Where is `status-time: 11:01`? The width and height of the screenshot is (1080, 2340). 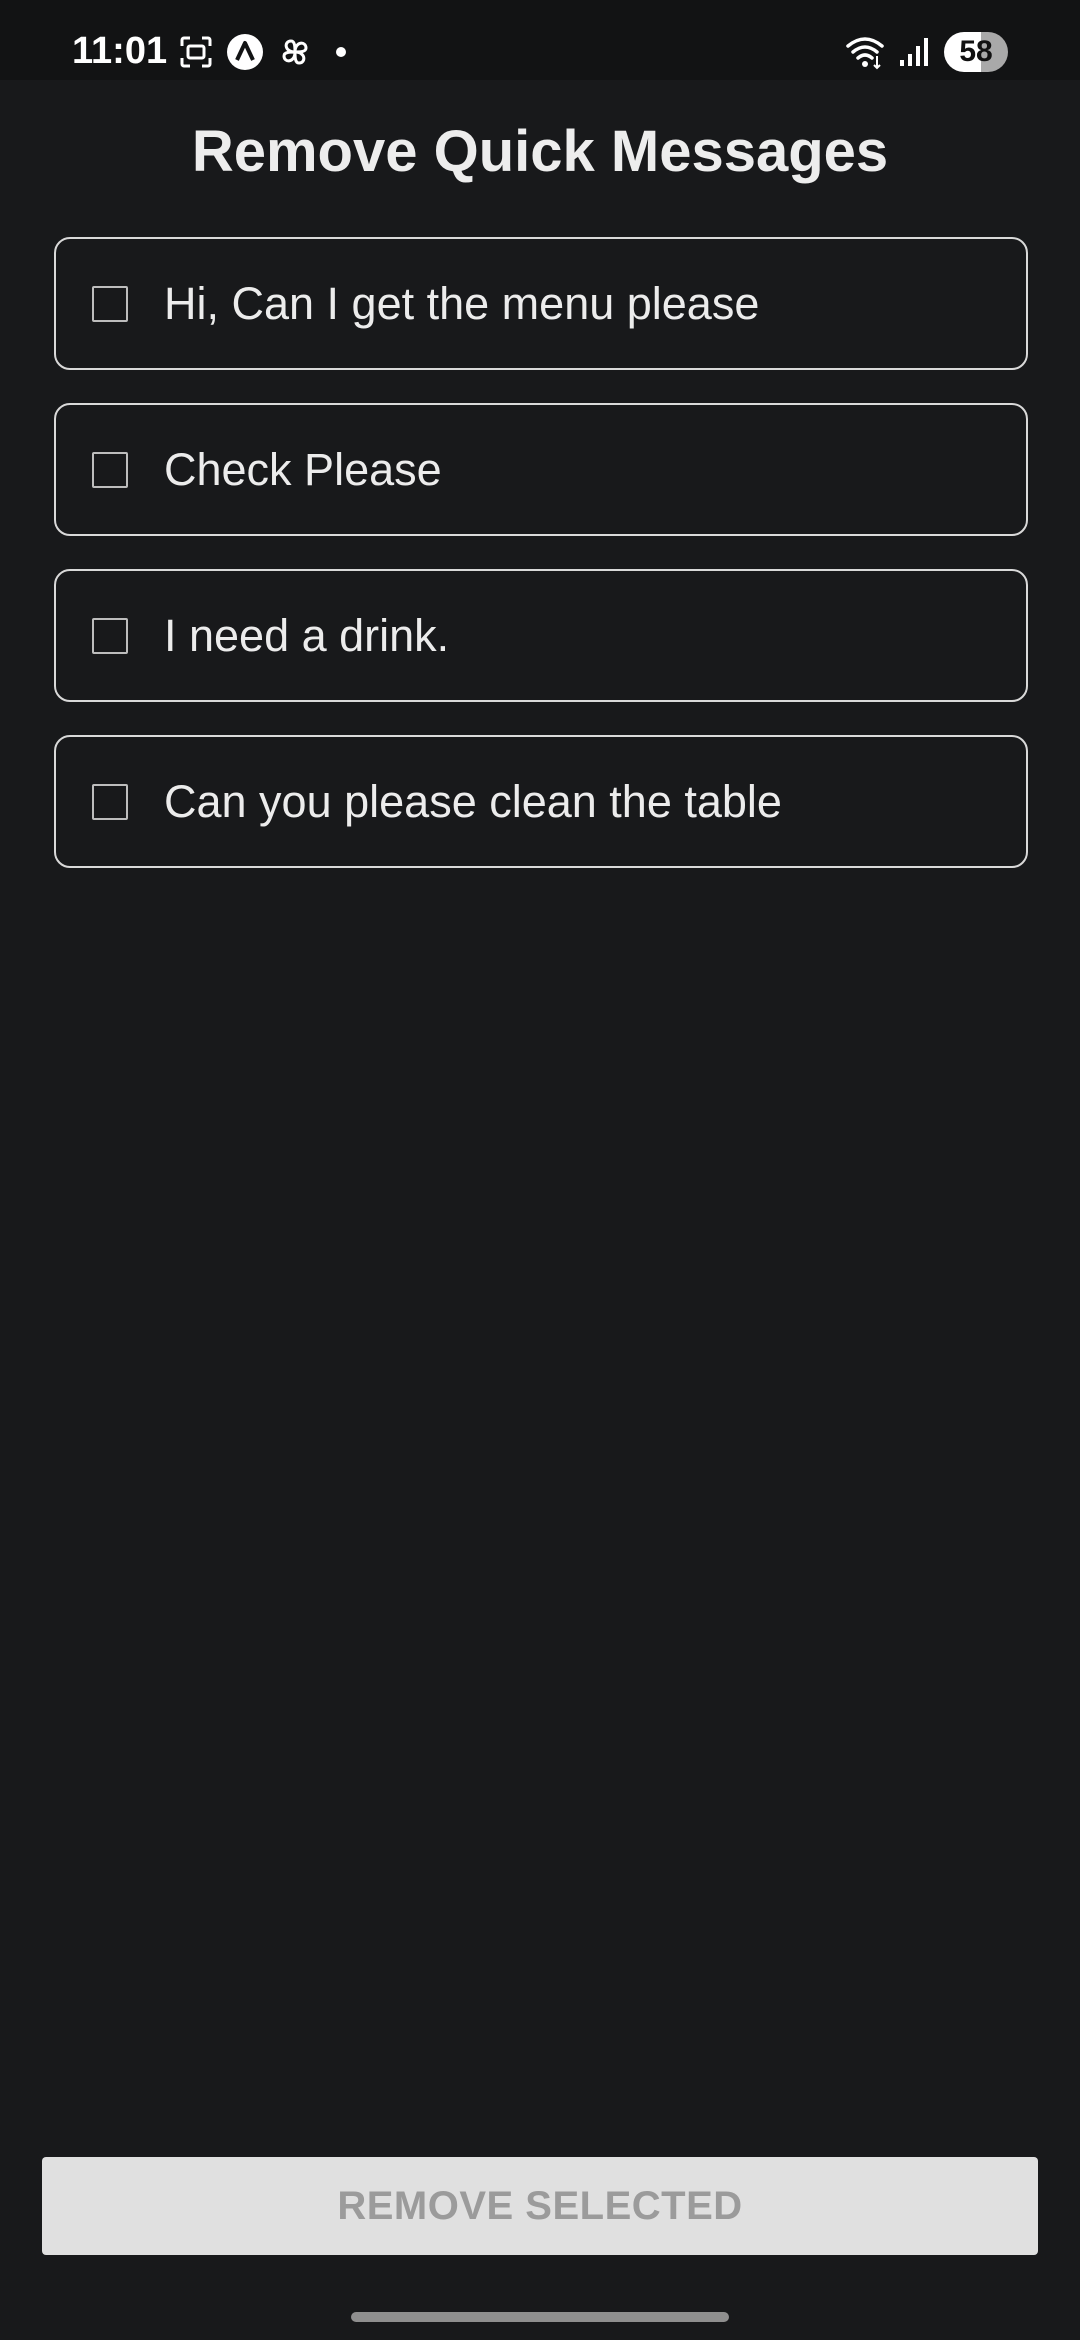
status-time: 11:01 is located at coordinates (120, 51).